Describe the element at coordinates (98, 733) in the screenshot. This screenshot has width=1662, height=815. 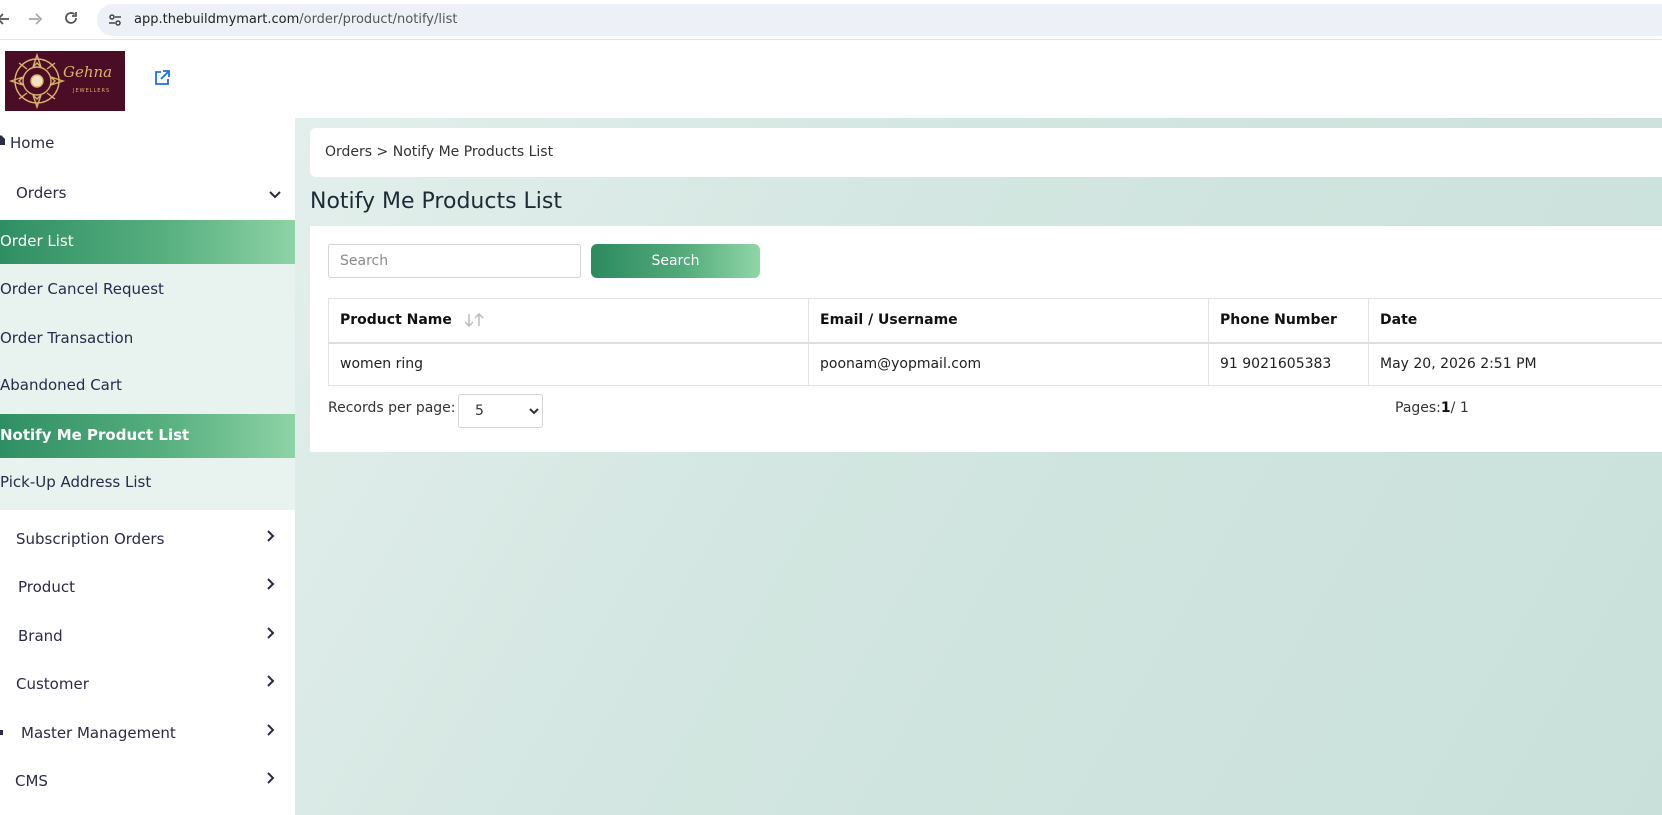
I see `sidebar-item-label: Master Management` at that location.